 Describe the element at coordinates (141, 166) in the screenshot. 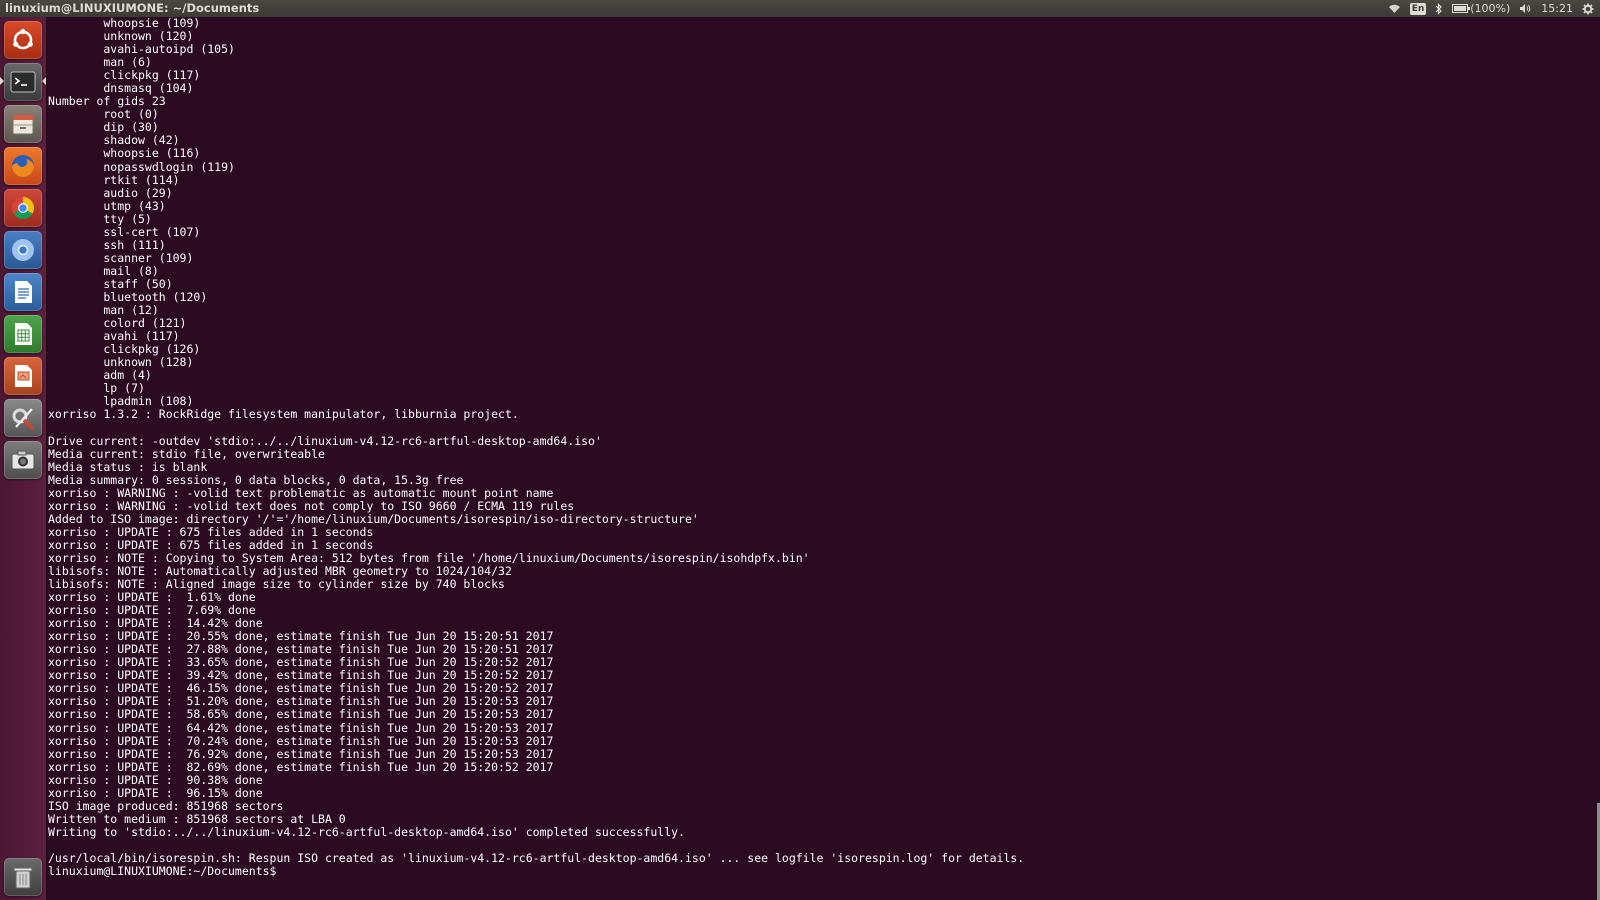

I see `terminal-line: nopasswdlogin (119)` at that location.